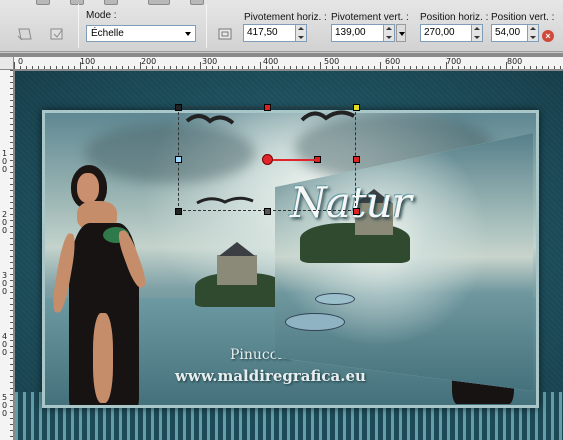 This screenshot has width=563, height=440. I want to click on toolbar-separator, so click(206, 26).